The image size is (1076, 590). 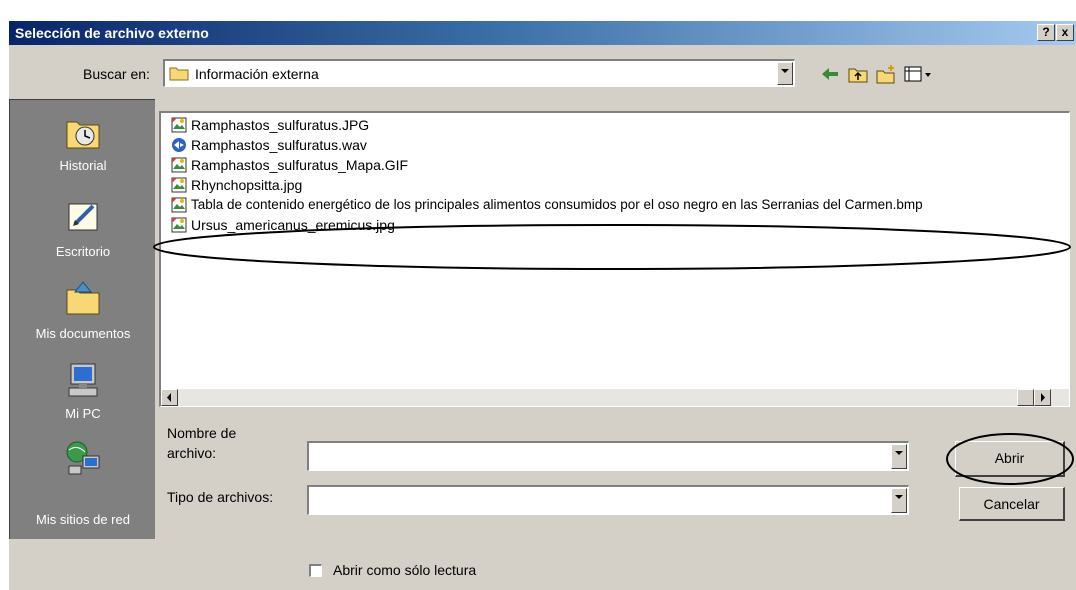 I want to click on list-item: Ramphastos_sulfuratus_Mapa.GIF, so click(x=321, y=165).